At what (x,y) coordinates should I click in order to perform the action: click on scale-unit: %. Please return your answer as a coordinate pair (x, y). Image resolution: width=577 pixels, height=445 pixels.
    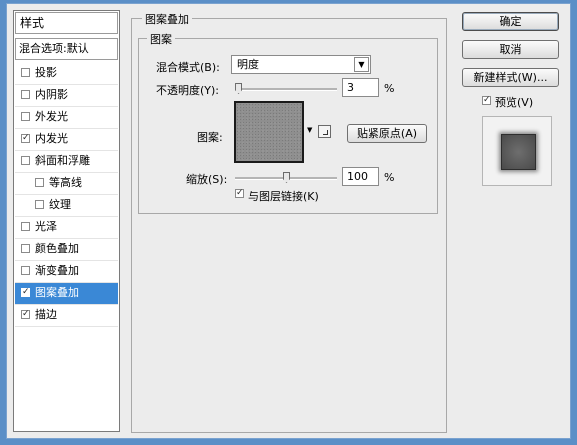
    Looking at the image, I should click on (389, 177).